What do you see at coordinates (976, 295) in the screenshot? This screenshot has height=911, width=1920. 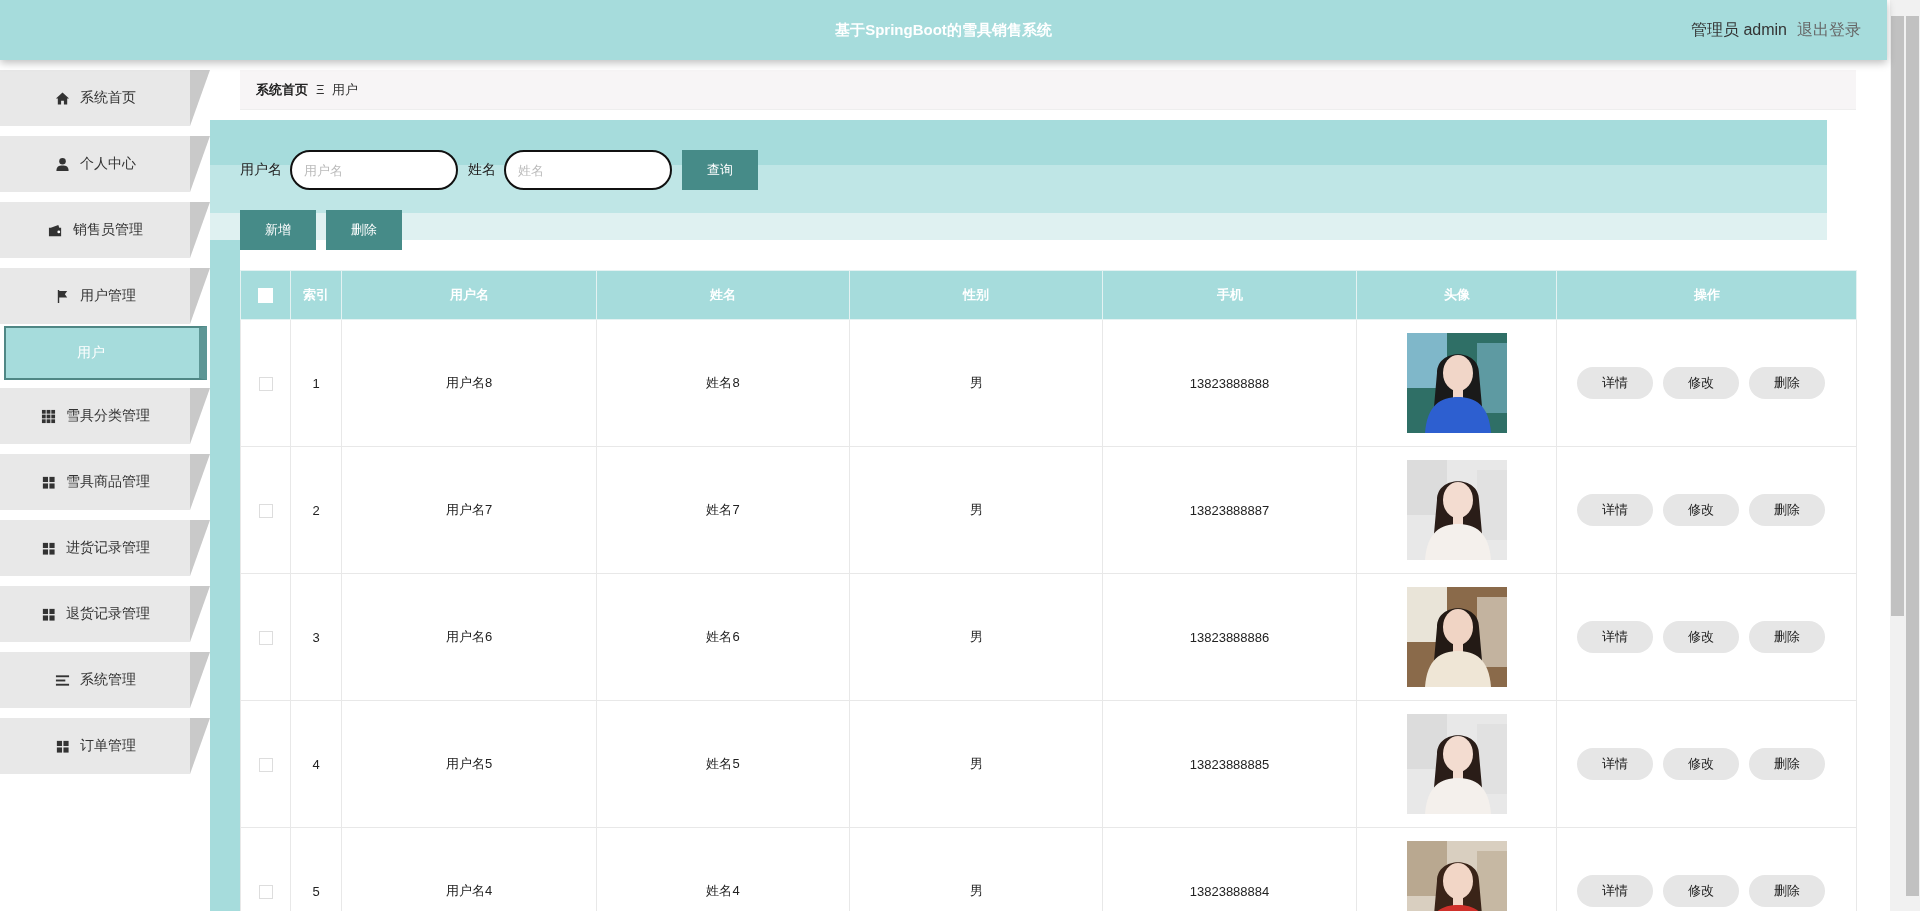 I see `column-header: 性别` at bounding box center [976, 295].